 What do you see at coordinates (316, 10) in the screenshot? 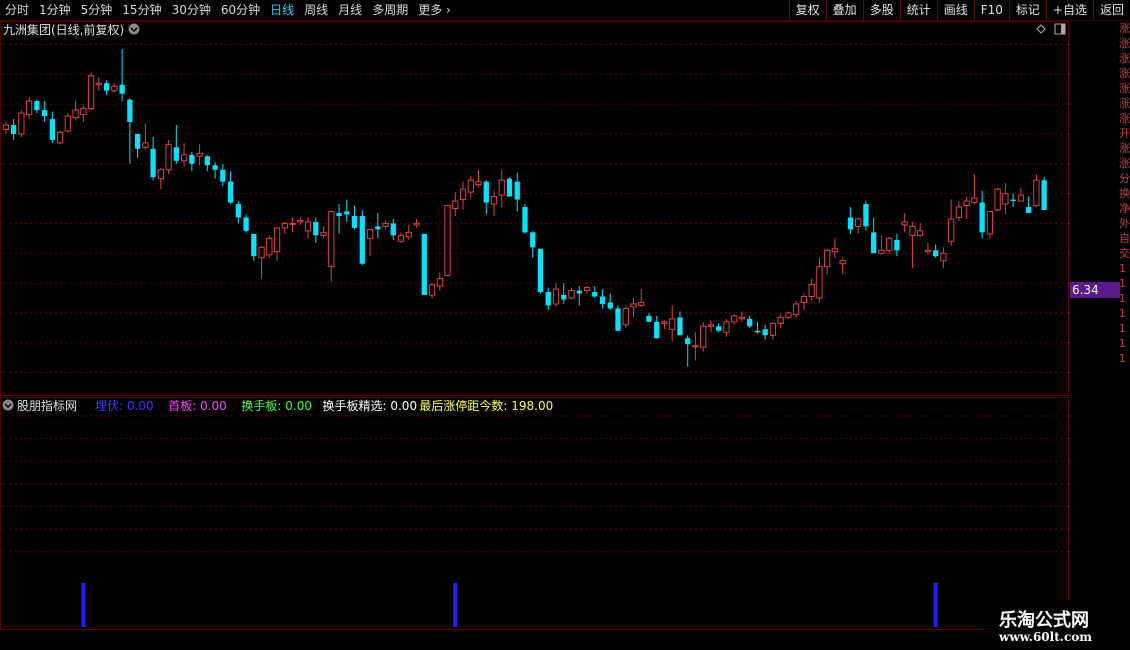
I see `tab-7: 周线` at bounding box center [316, 10].